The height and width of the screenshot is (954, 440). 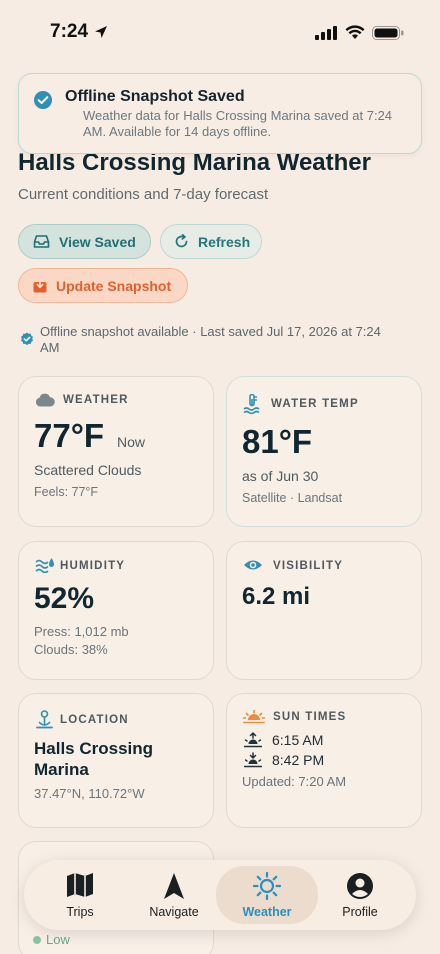 What do you see at coordinates (181, 241) in the screenshot?
I see `refresh-icon` at bounding box center [181, 241].